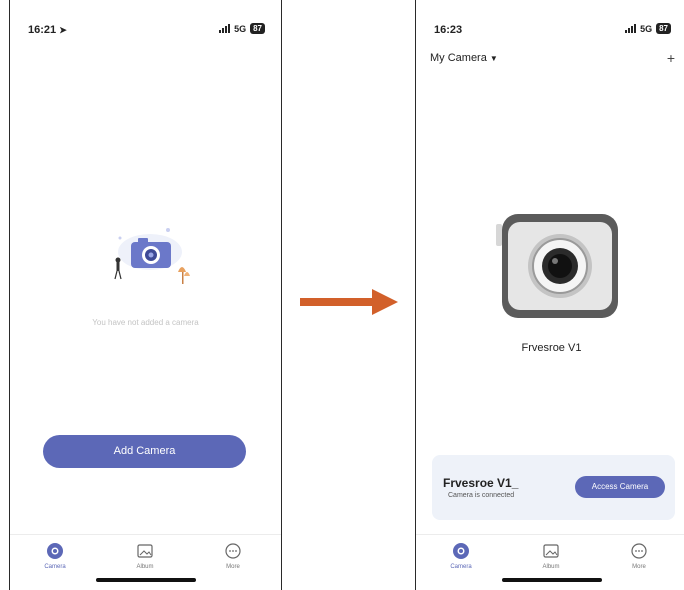 The image size is (684, 590). I want to click on header: My Camera ▼ +, so click(552, 58).